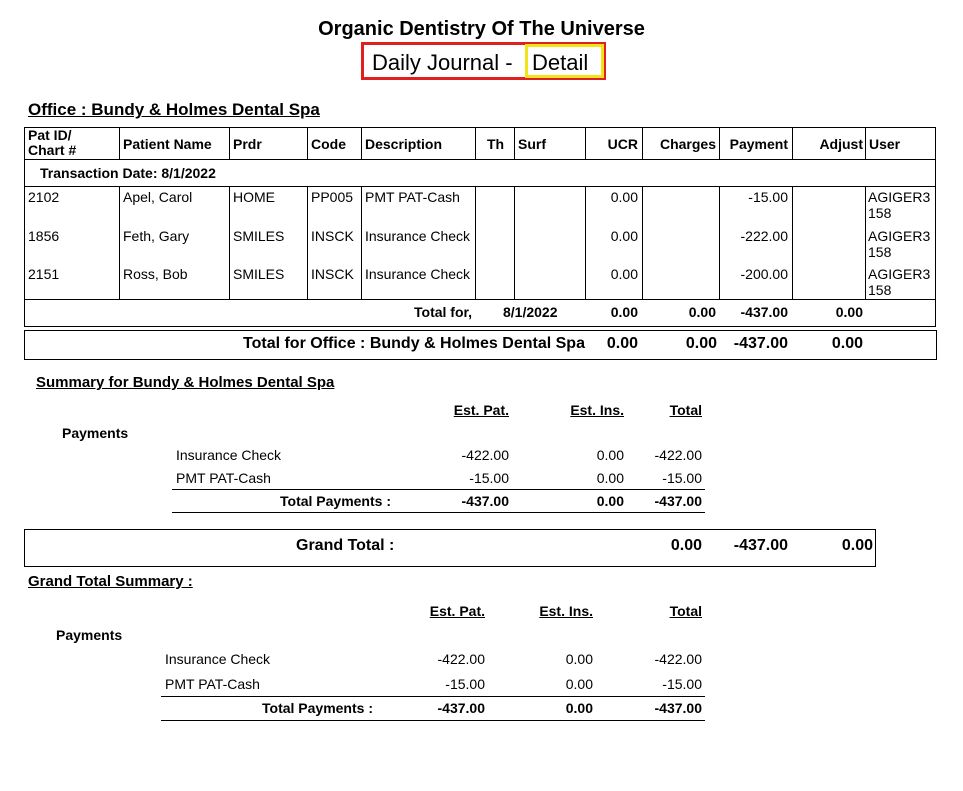 This screenshot has height=791, width=963. I want to click on col-header-pat-id-line2: Chart #, so click(52, 150).